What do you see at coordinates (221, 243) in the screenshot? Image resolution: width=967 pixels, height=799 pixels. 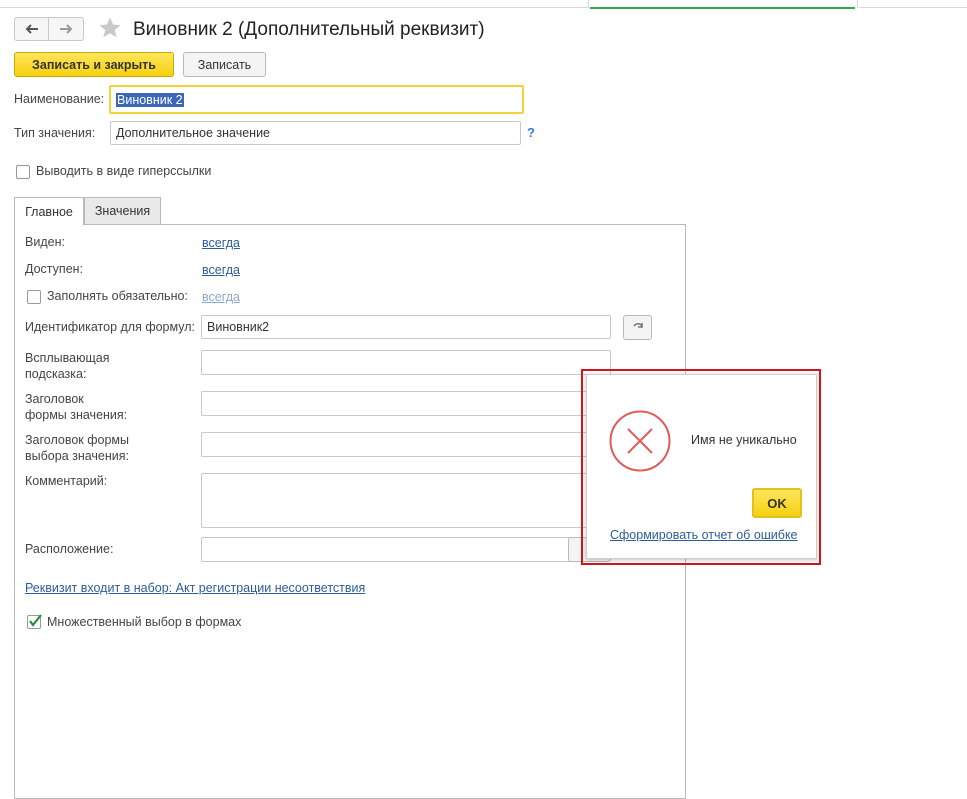 I see `visible-value-link: всегда` at bounding box center [221, 243].